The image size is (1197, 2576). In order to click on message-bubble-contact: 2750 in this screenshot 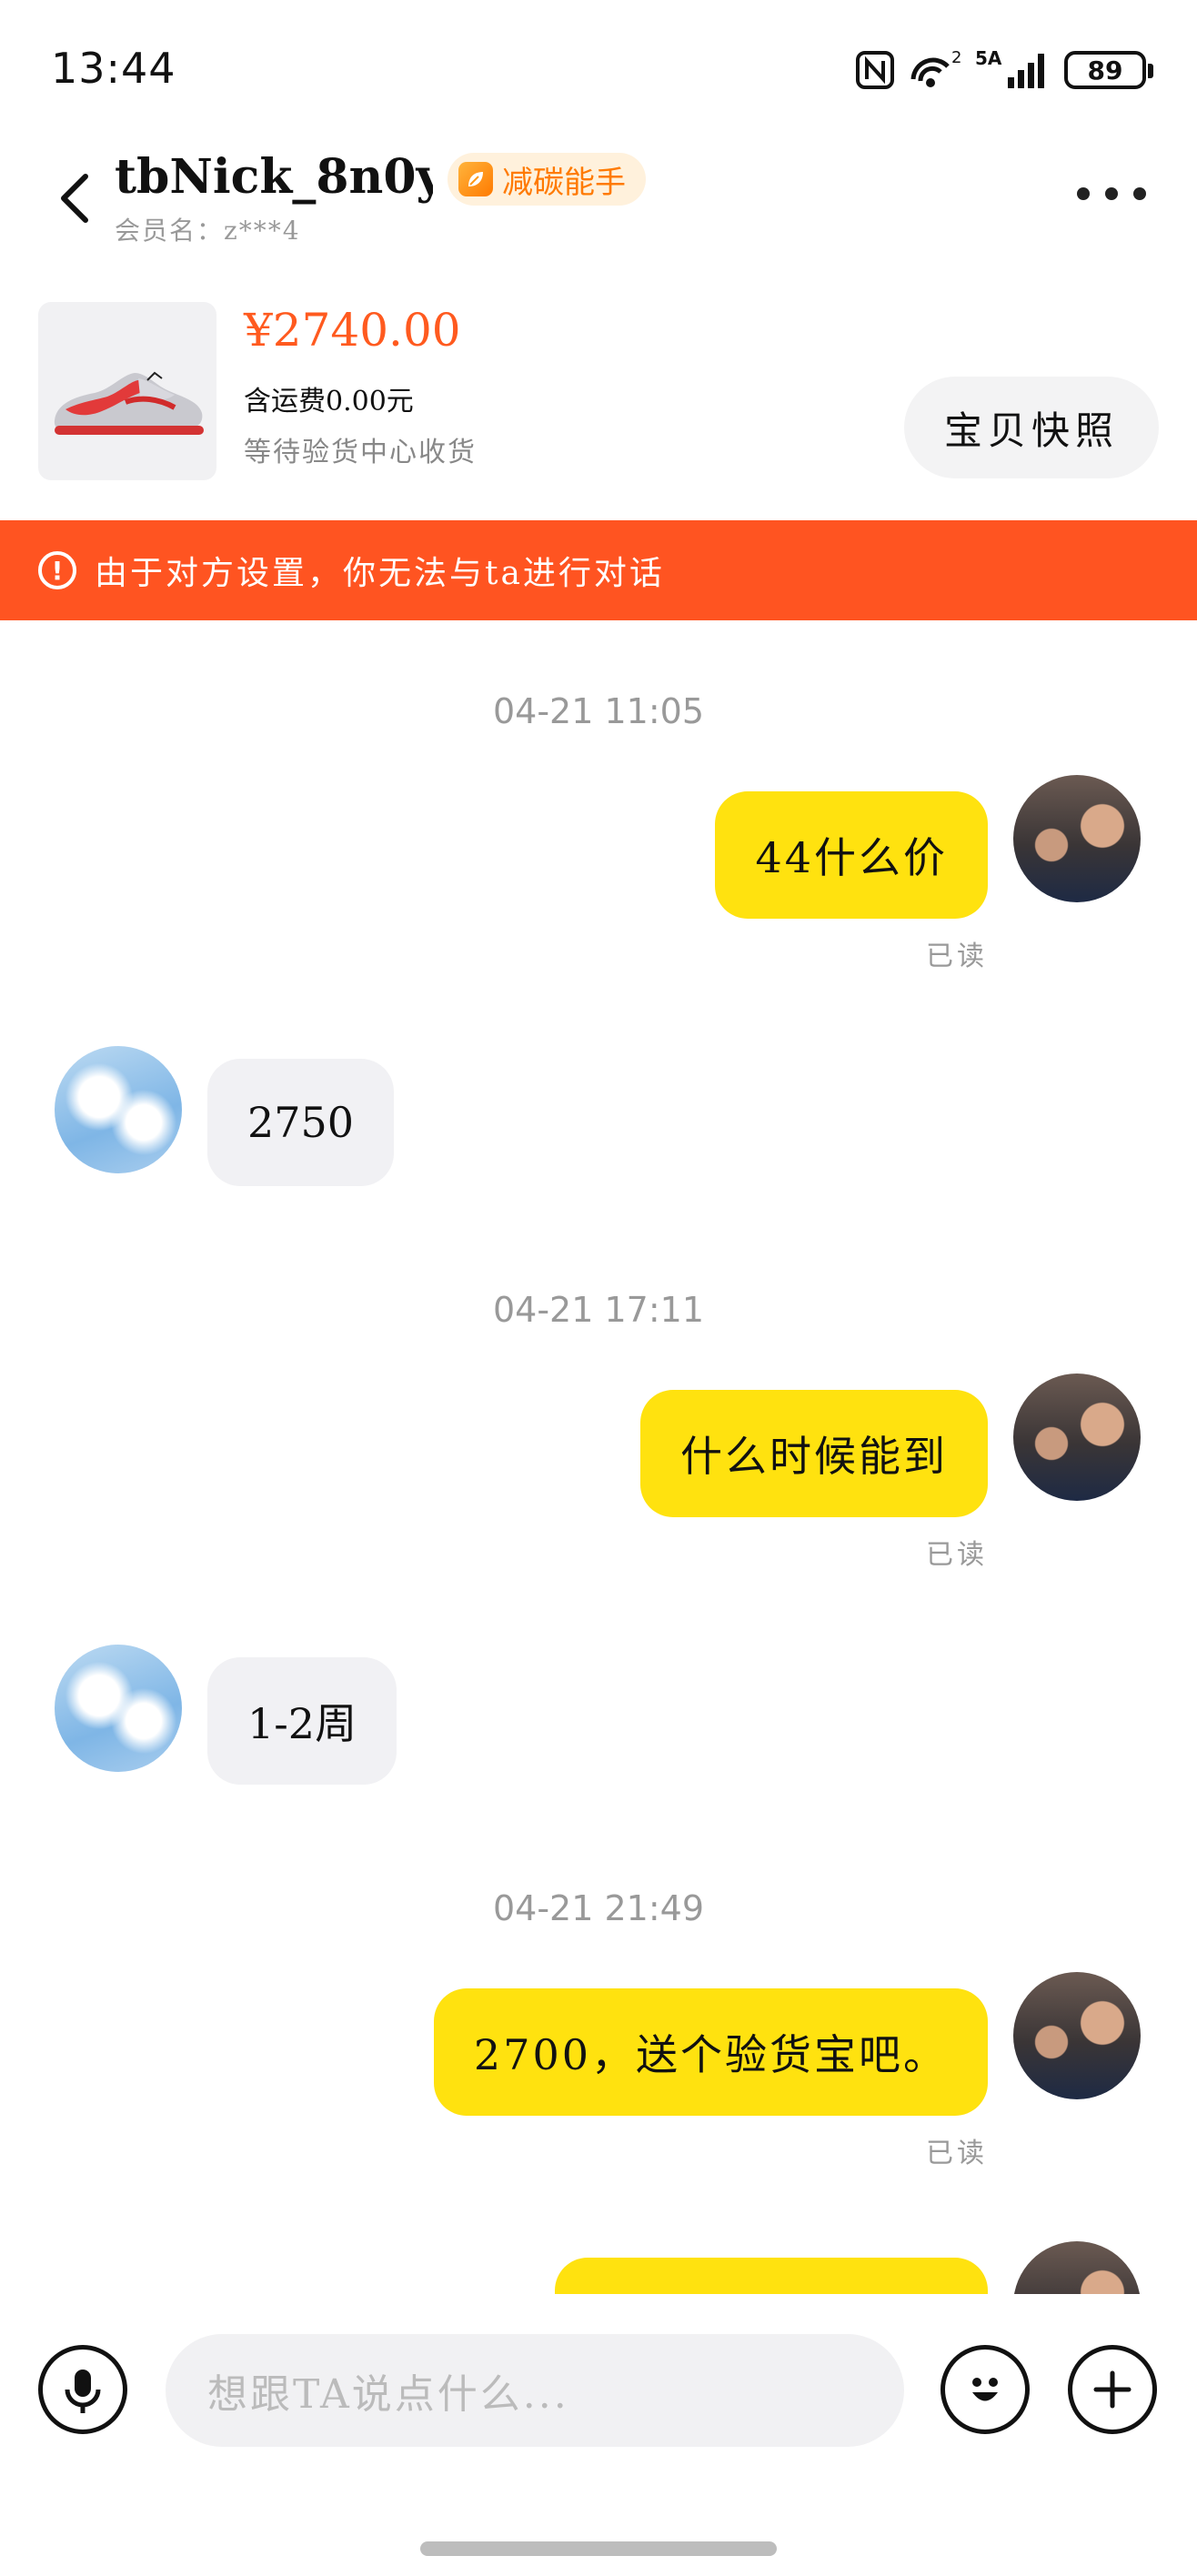, I will do `click(301, 1122)`.